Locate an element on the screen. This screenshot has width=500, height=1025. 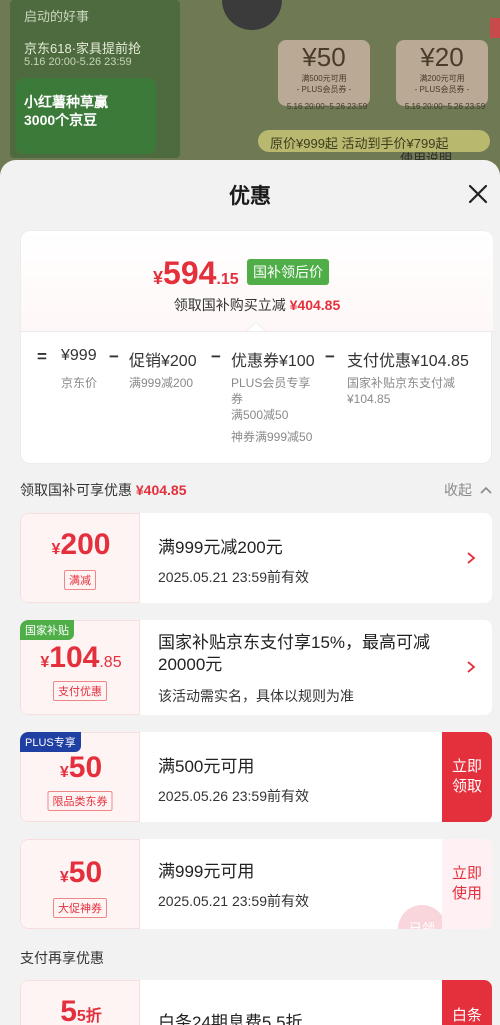
coupon-condition: 满999元减200元 is located at coordinates (220, 547).